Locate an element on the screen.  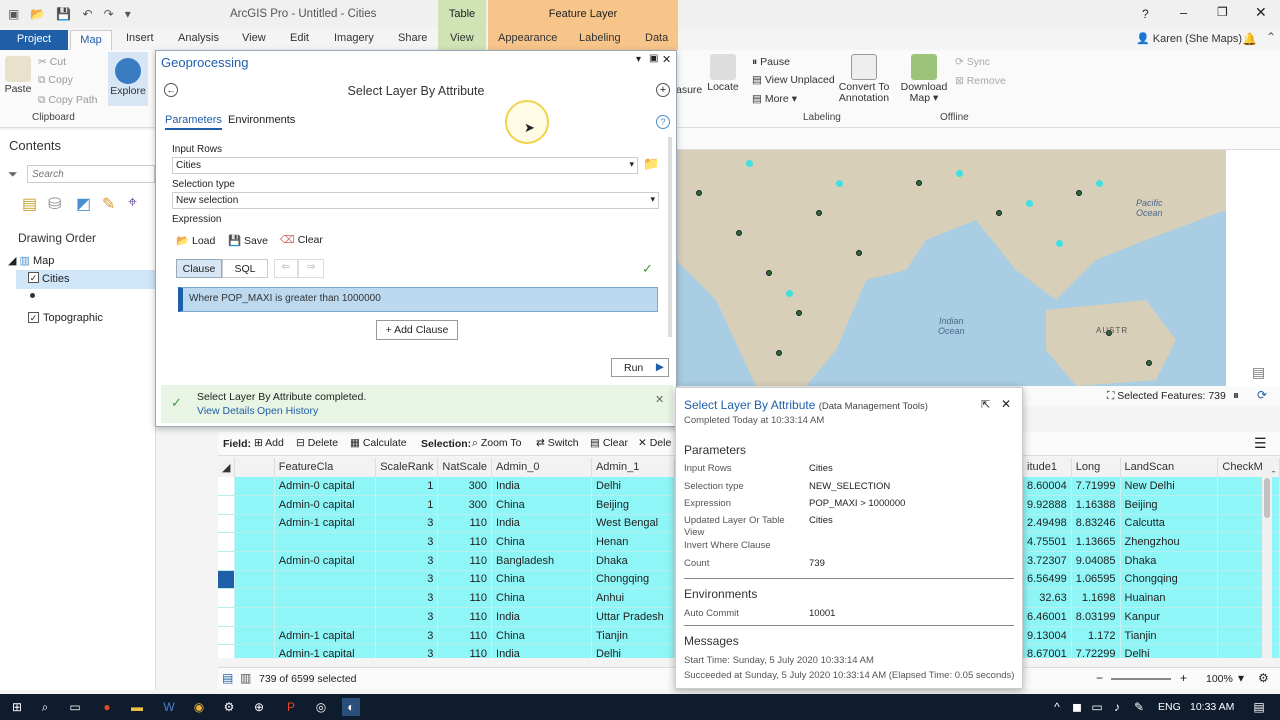
globe-icon: ⊕ is located at coordinates (259, 707).